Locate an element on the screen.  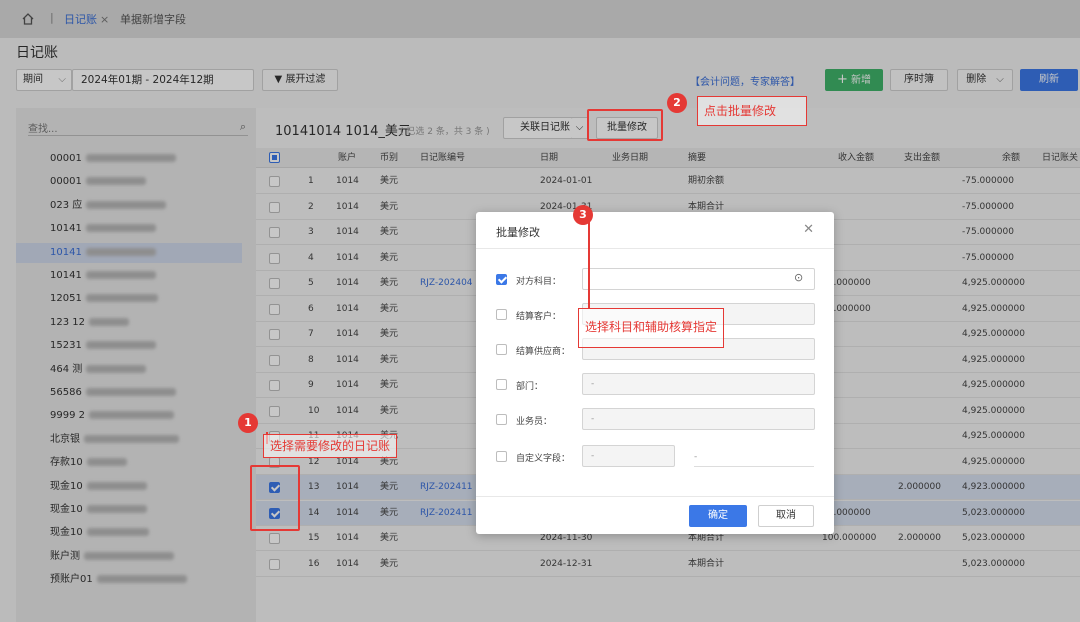
annotation-badge-1: 1 is located at coordinates (248, 423).